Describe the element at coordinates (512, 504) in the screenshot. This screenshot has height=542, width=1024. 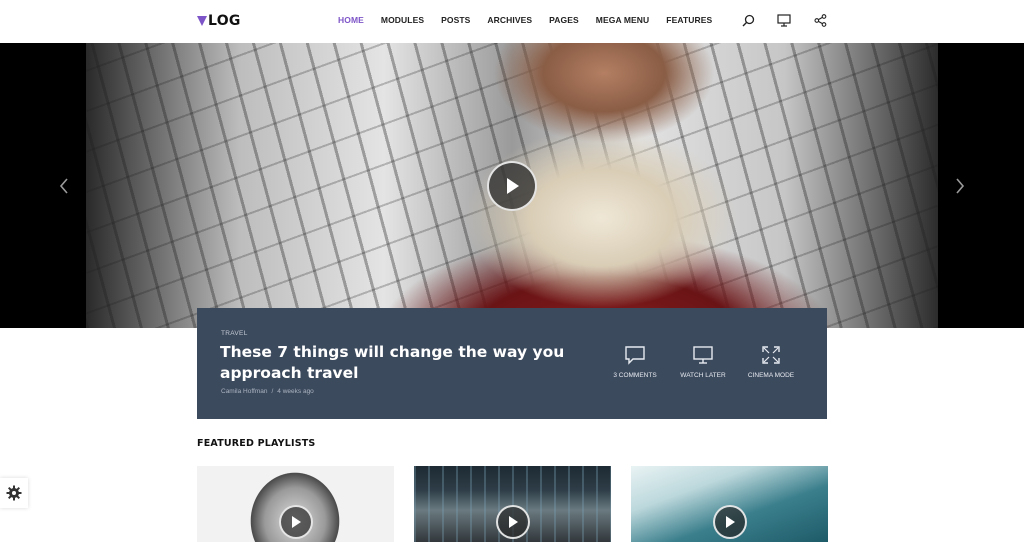
I see `playlist-thumb-subway` at that location.